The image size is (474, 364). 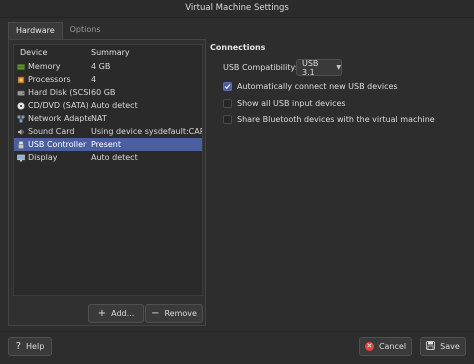 What do you see at coordinates (108, 118) in the screenshot?
I see `device-row-network-adapter: Network Adapter NAT` at bounding box center [108, 118].